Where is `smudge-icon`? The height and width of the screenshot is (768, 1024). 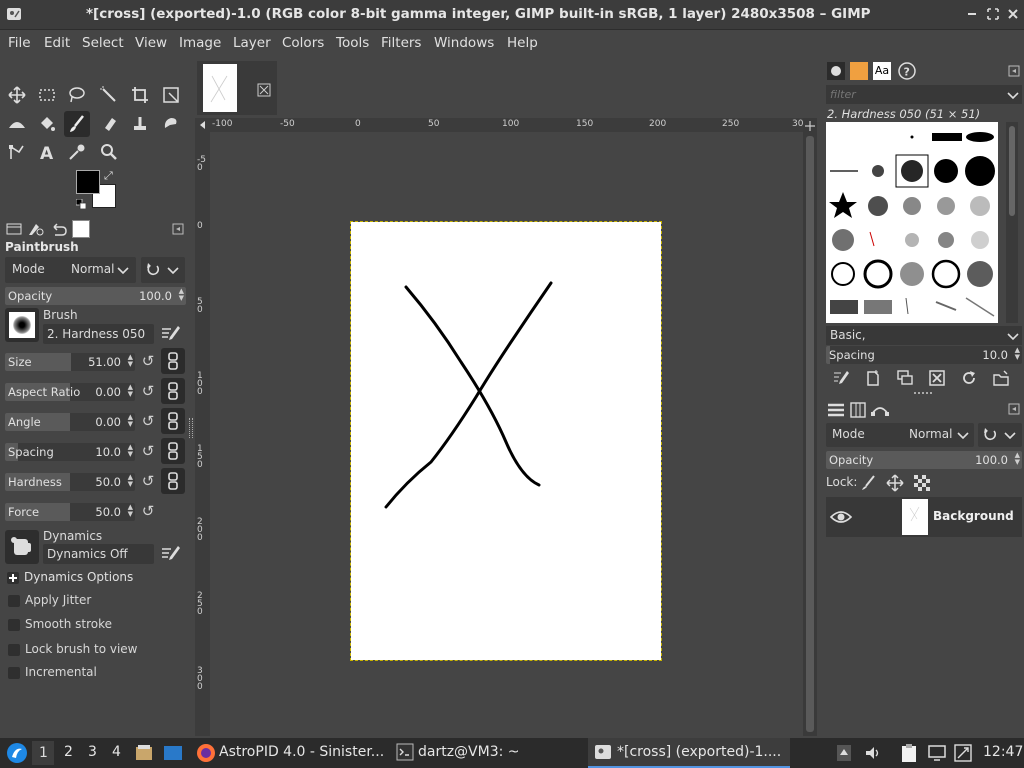 smudge-icon is located at coordinates (171, 124).